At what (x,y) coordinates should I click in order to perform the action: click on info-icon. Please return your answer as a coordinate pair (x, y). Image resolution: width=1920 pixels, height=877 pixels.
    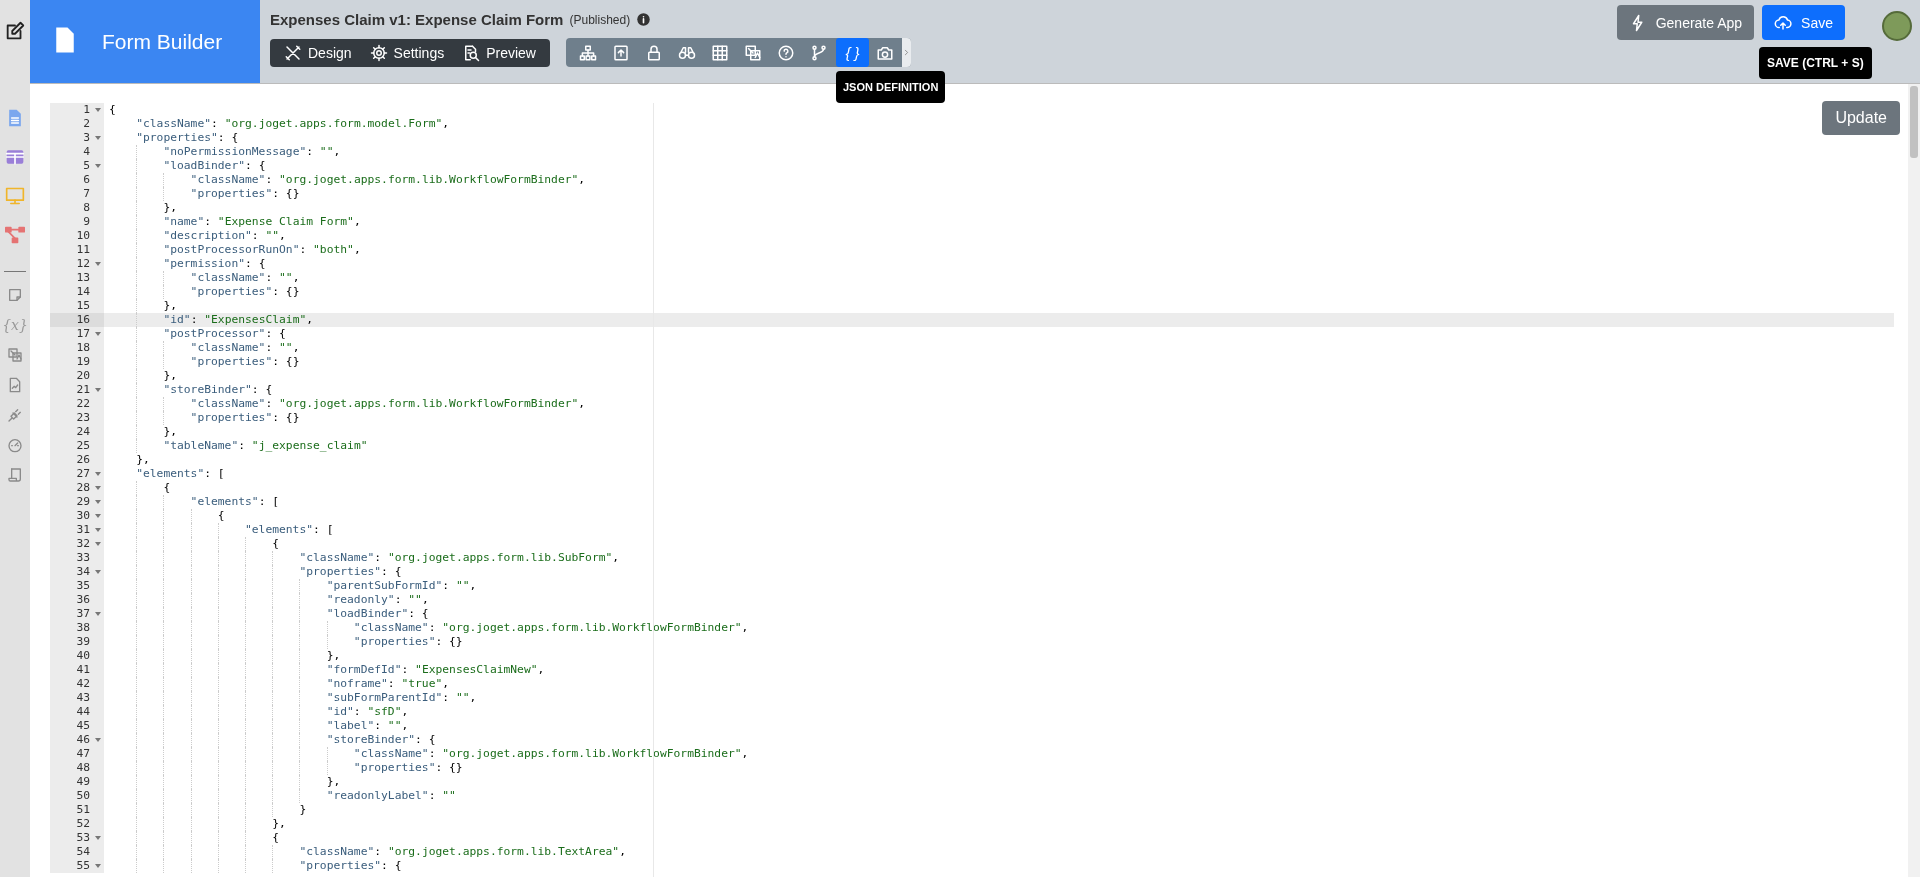
    Looking at the image, I should click on (644, 19).